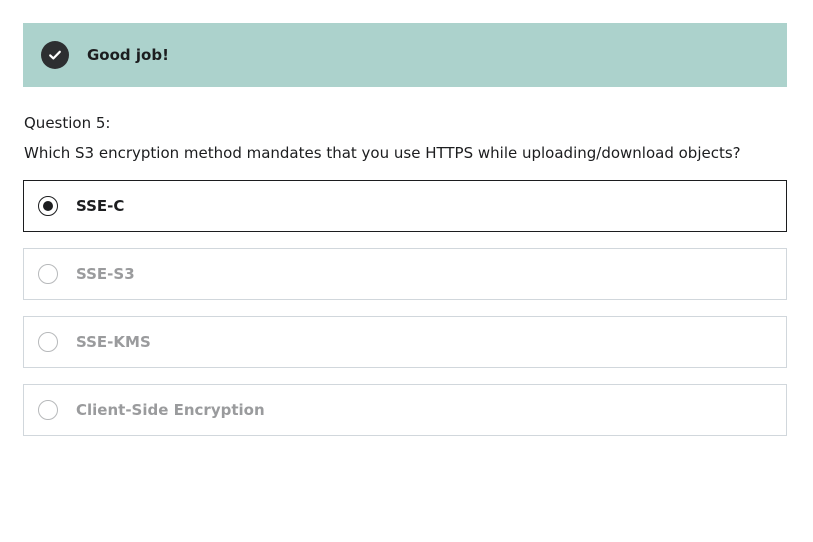 The width and height of the screenshot is (813, 542). What do you see at coordinates (67, 123) in the screenshot?
I see `question-number: Question 5:` at bounding box center [67, 123].